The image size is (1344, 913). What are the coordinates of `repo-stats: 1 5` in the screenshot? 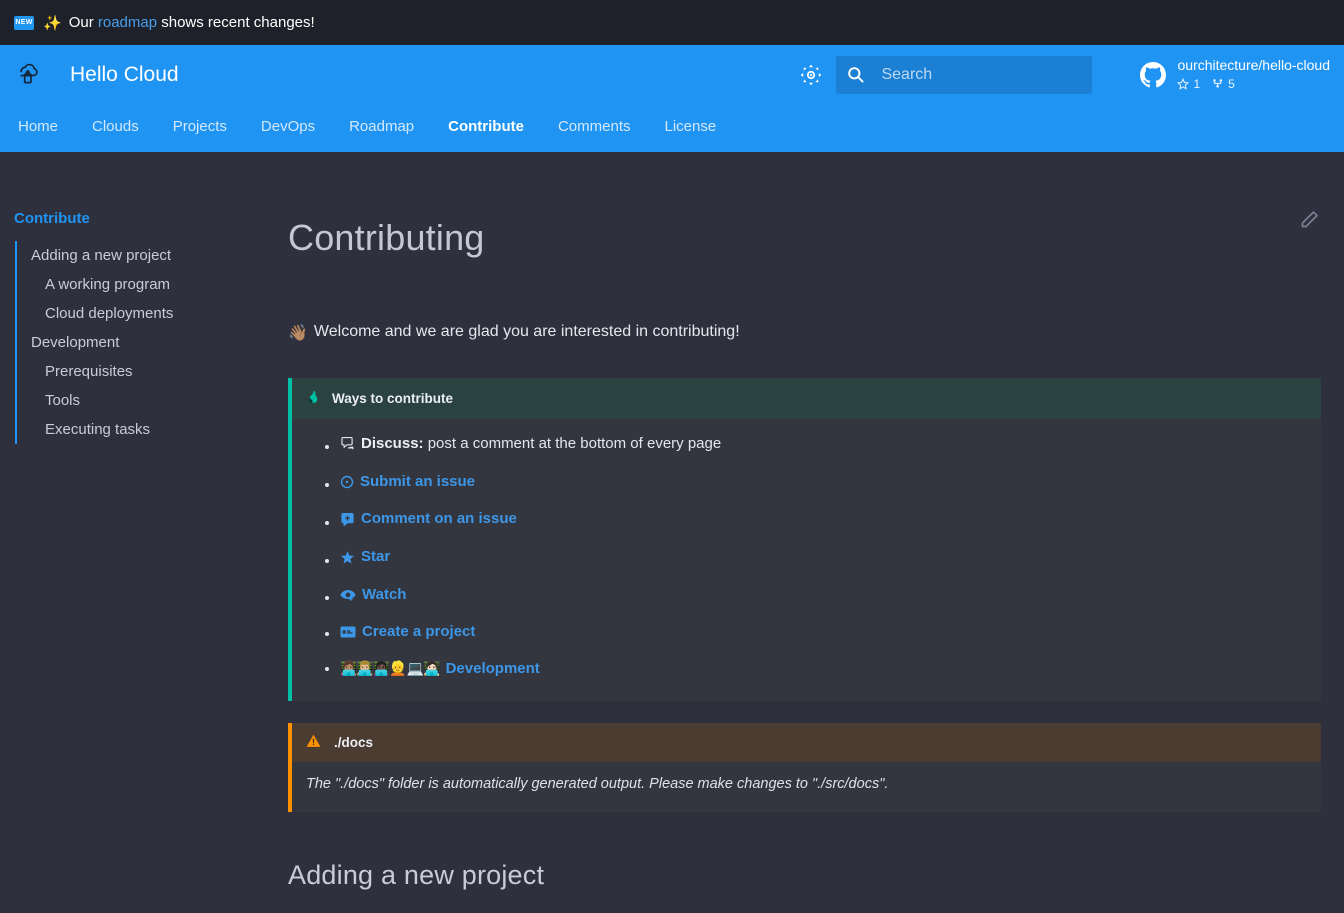 It's located at (1253, 84).